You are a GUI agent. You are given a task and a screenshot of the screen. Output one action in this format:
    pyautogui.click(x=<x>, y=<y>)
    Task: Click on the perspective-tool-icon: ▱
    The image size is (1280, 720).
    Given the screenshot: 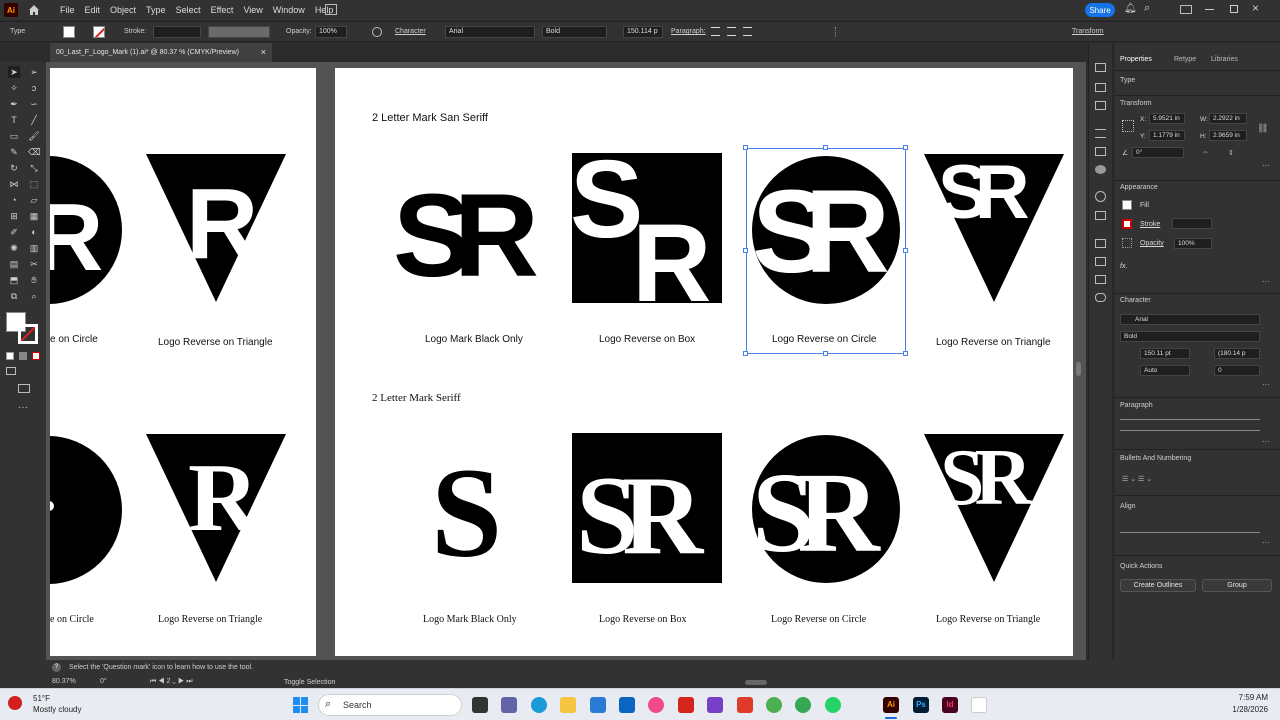 What is the action you would take?
    pyautogui.click(x=34, y=200)
    